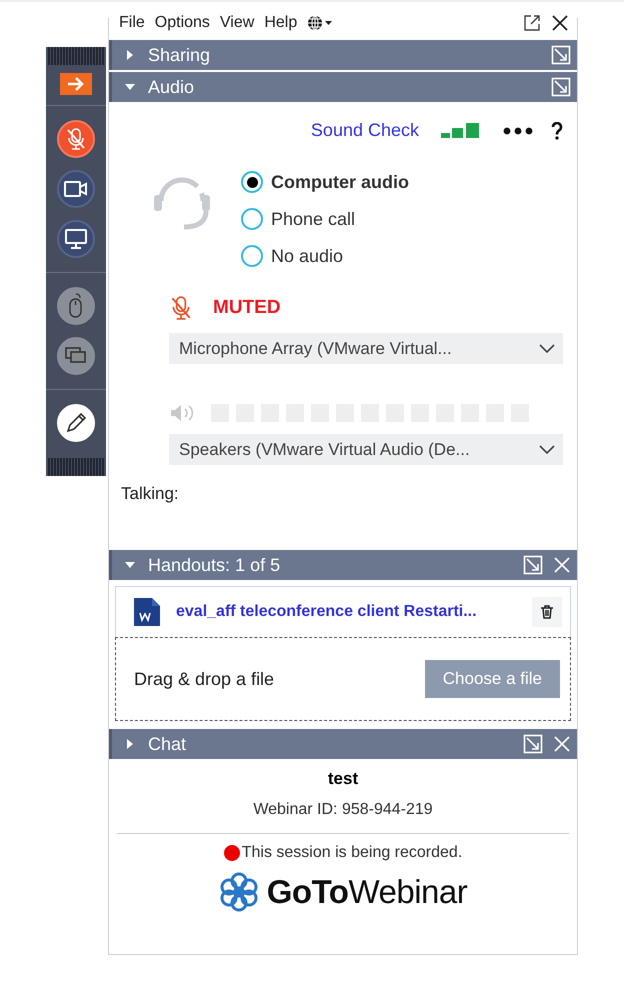 Image resolution: width=624 pixels, height=992 pixels. I want to click on webinar-id: Webinar ID: 958-944-219, so click(343, 810).